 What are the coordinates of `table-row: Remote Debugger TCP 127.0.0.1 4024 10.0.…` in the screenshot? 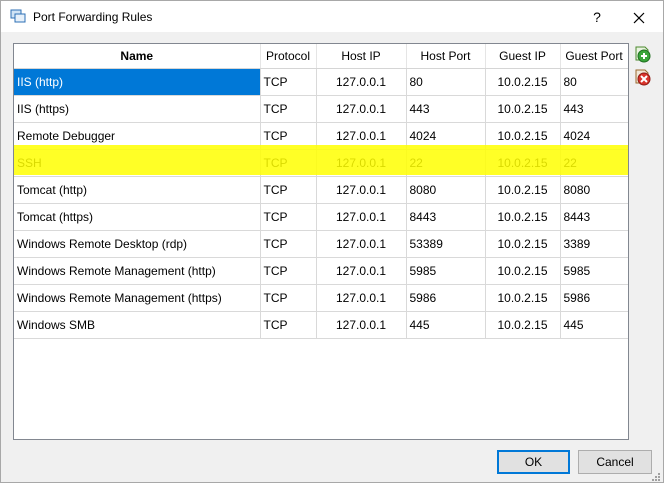 It's located at (321, 136).